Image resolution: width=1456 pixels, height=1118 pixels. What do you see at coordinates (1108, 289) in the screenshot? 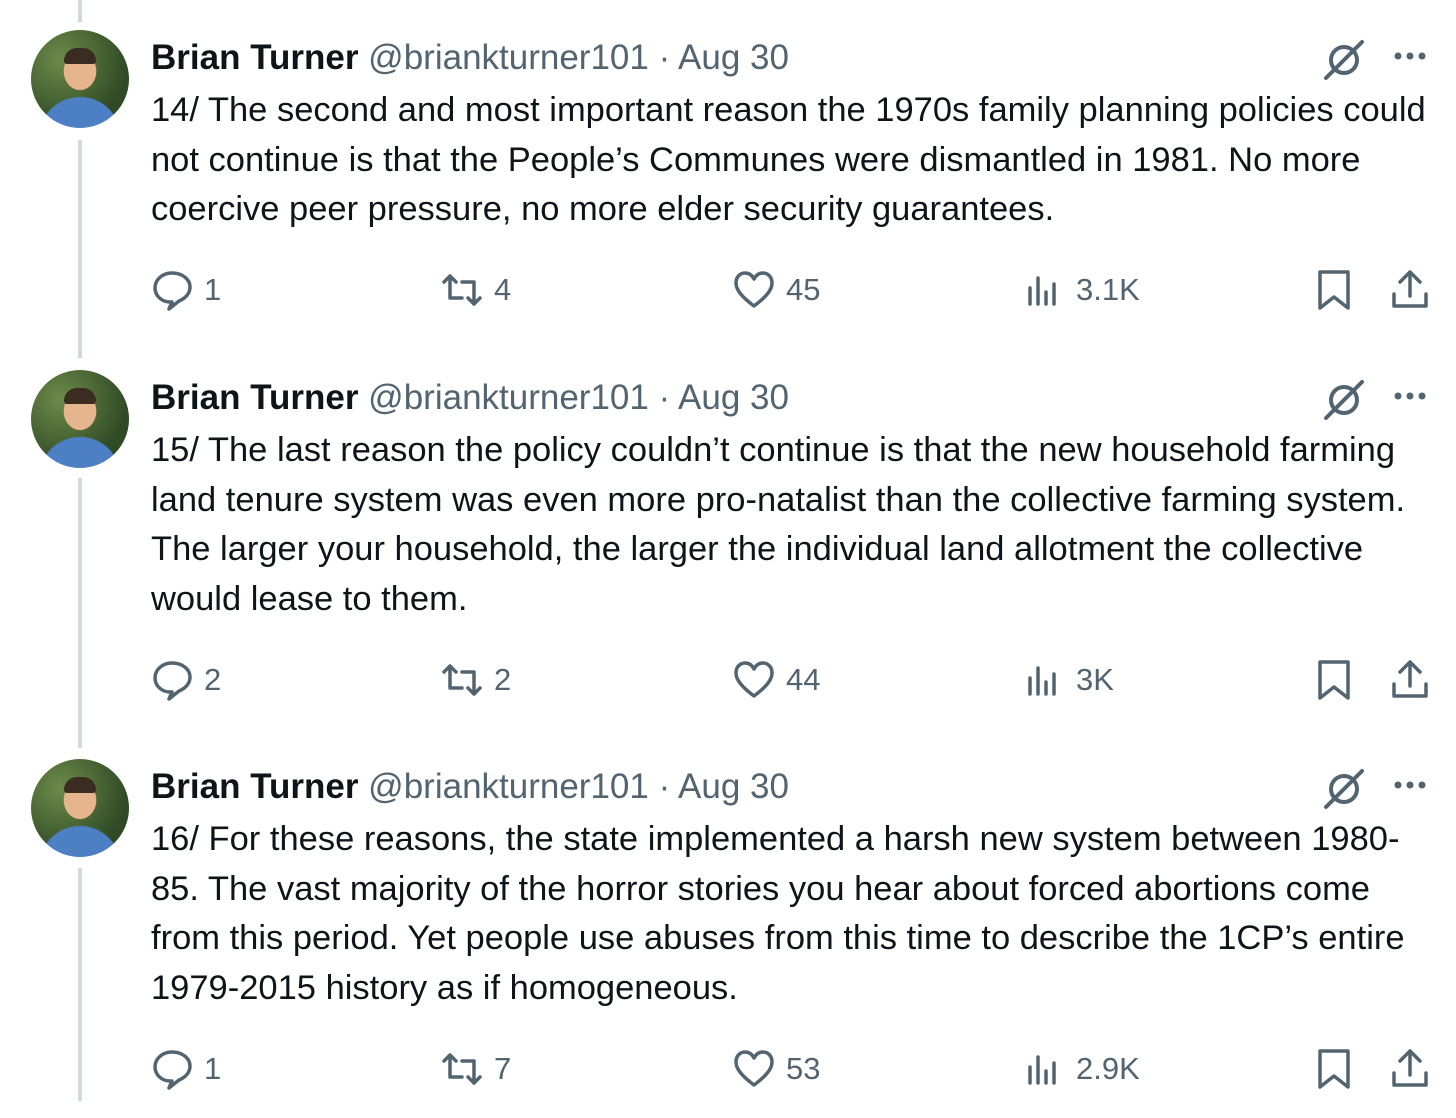
I see `views-count: 3.1K` at bounding box center [1108, 289].